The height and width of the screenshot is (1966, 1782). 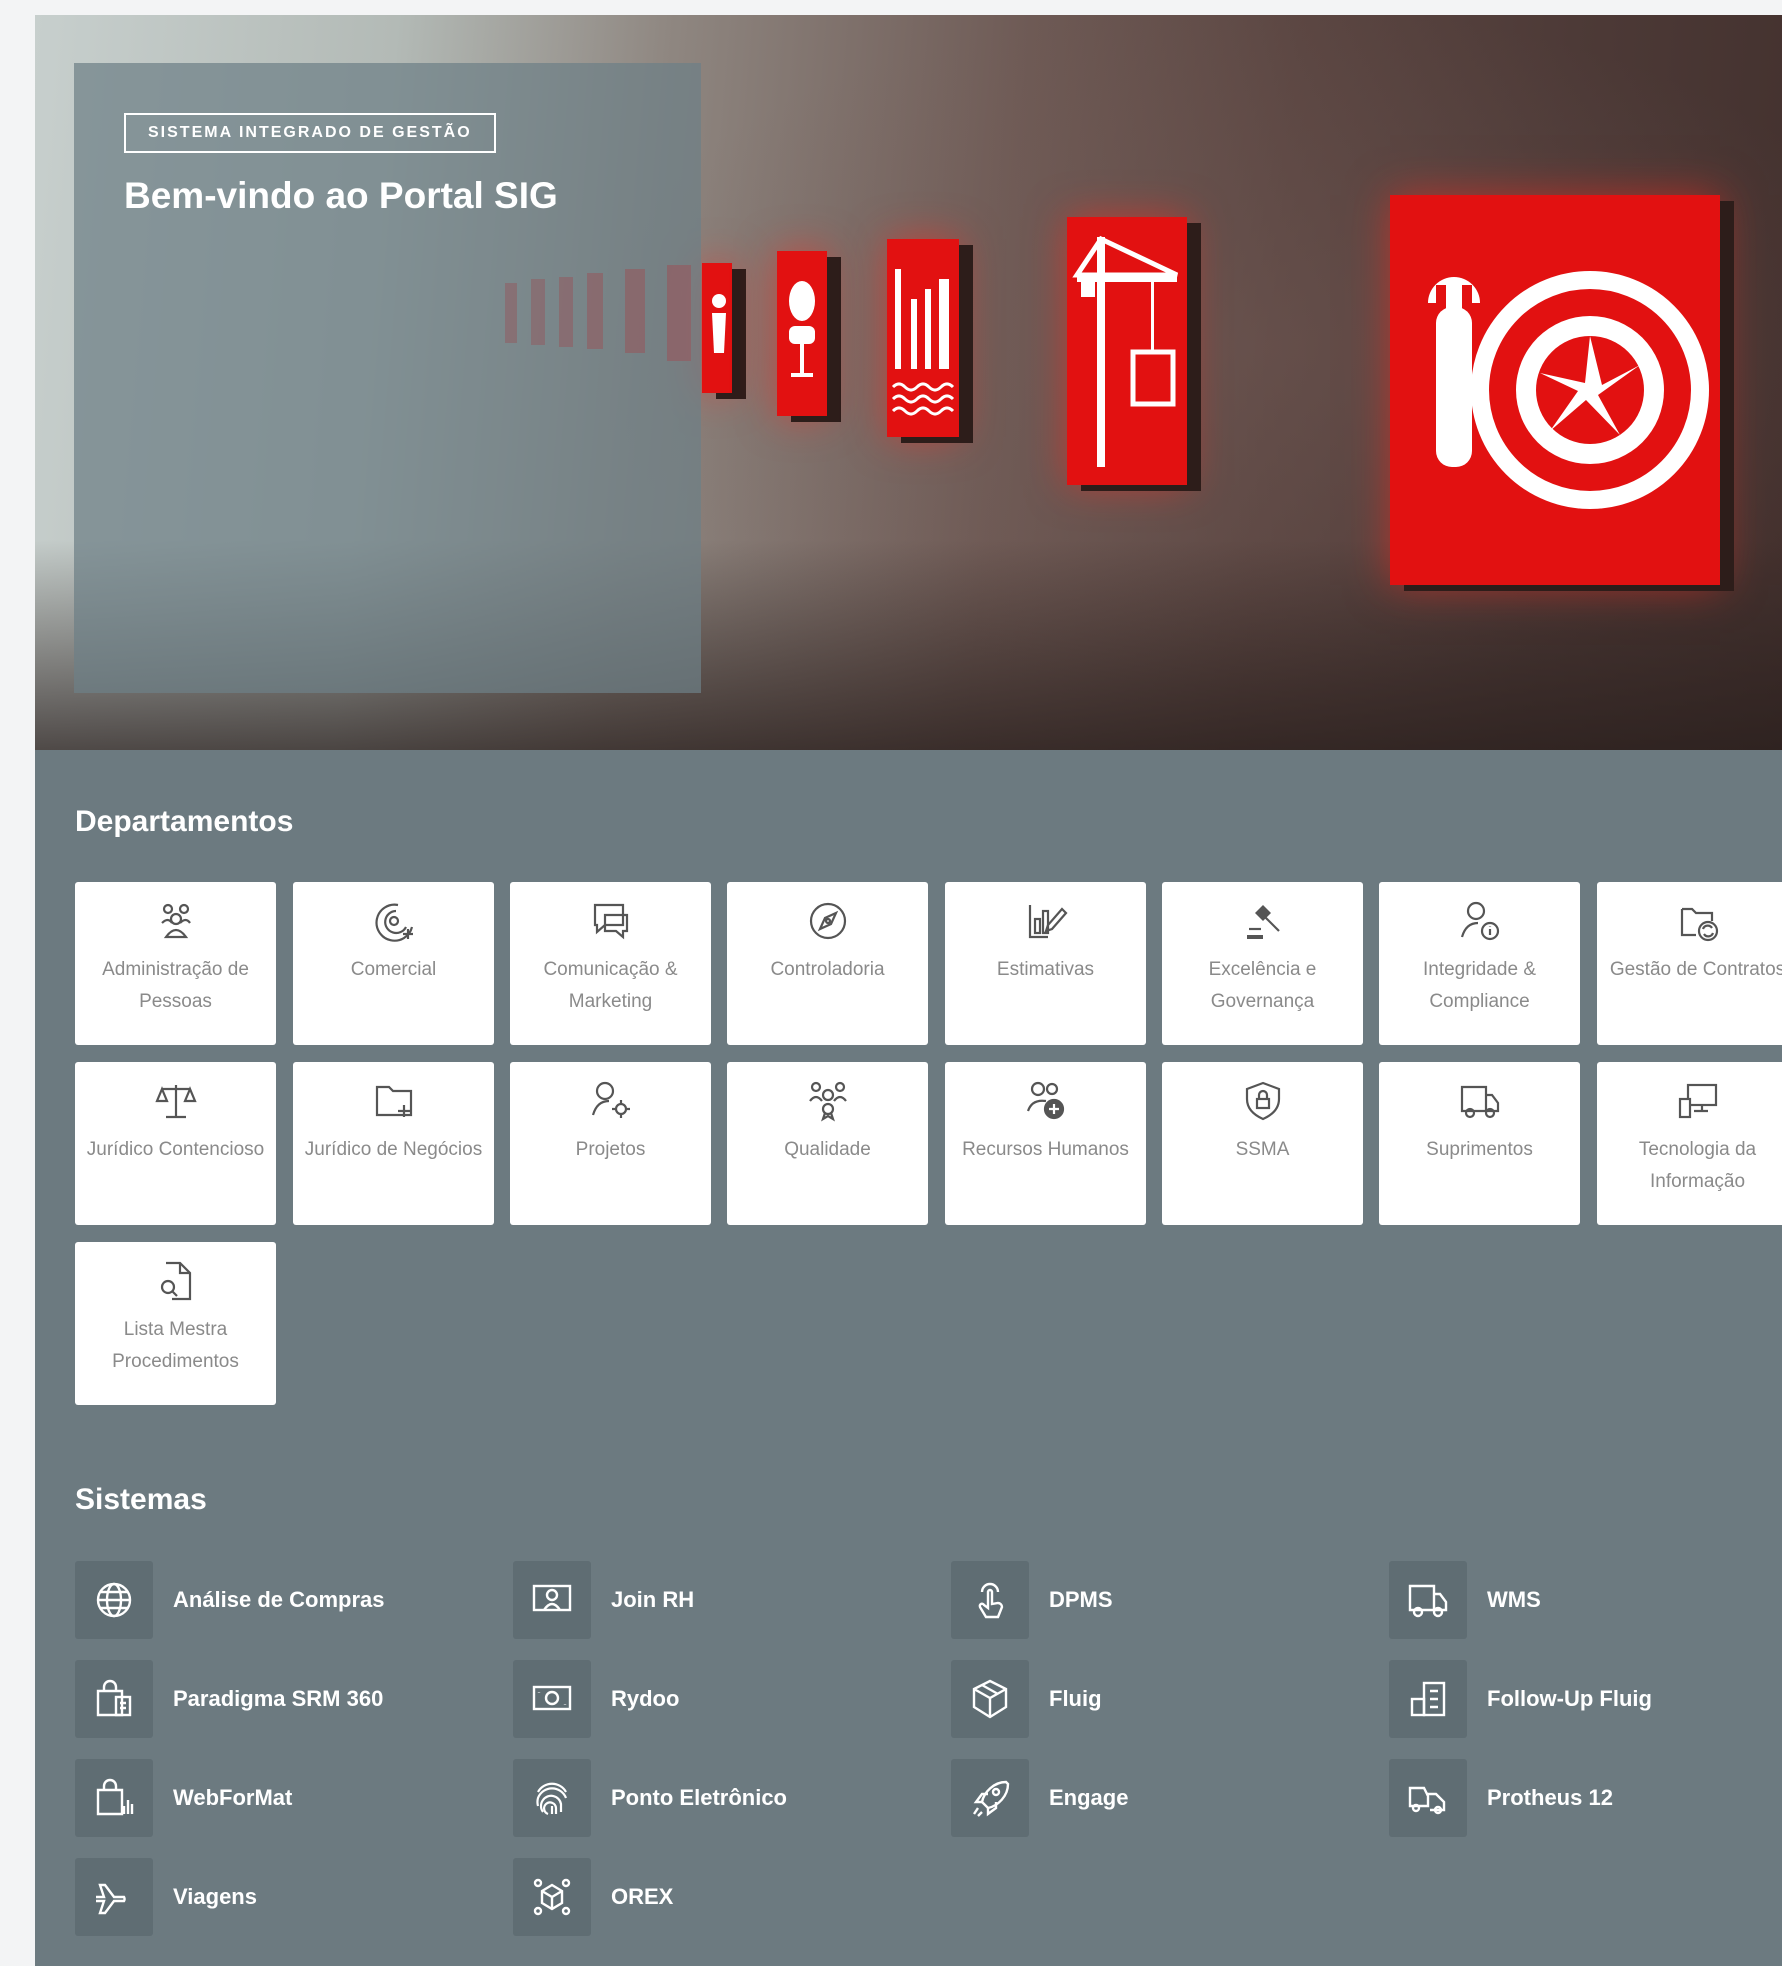 What do you see at coordinates (175, 1345) in the screenshot?
I see `tile-label: Lista Mestra Procedimentos` at bounding box center [175, 1345].